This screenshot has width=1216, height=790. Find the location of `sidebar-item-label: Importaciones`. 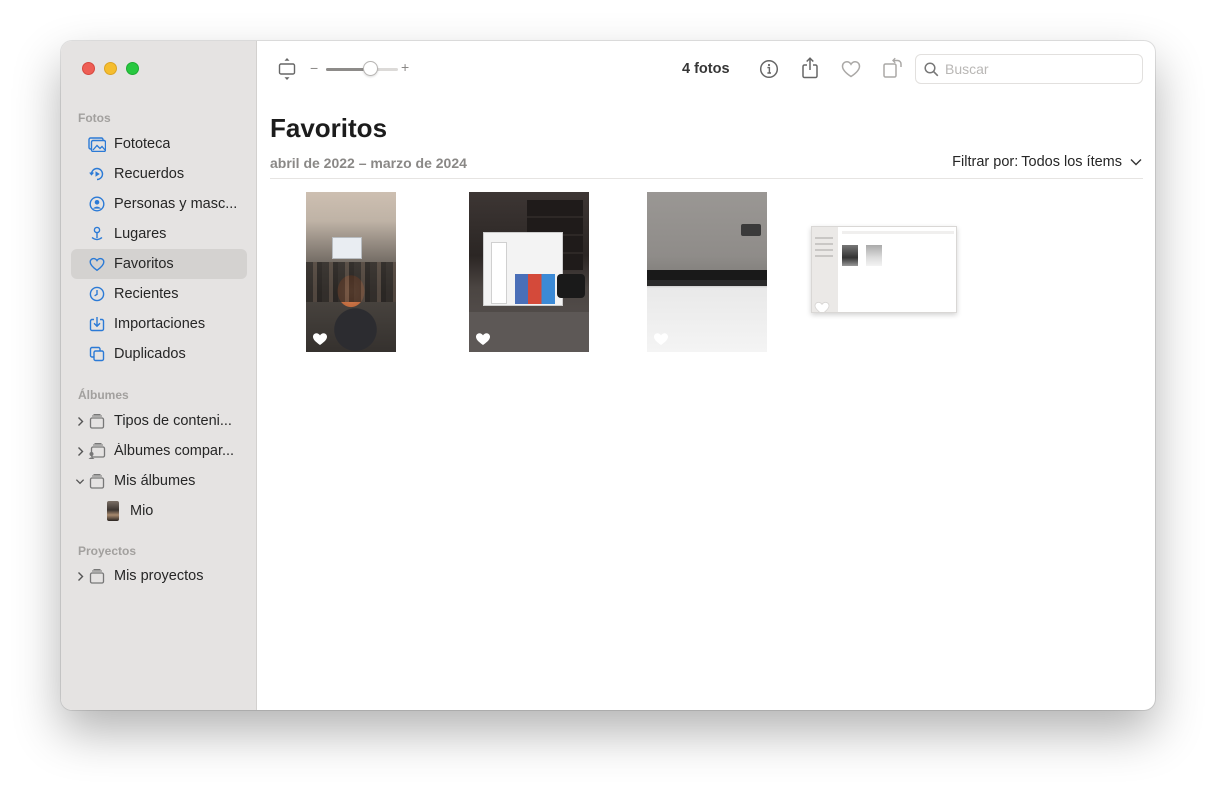

sidebar-item-label: Importaciones is located at coordinates (160, 324).